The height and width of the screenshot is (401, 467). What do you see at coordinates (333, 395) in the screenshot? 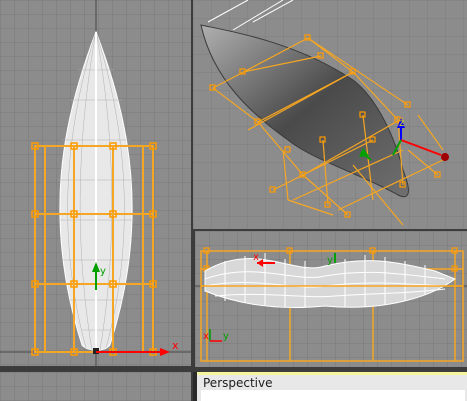
I see `viewport-canvas-white` at bounding box center [333, 395].